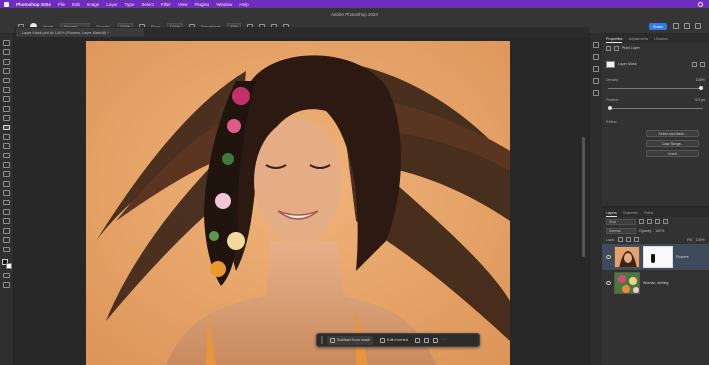  Describe the element at coordinates (621, 221) in the screenshot. I see `kind-filter-select: Kind` at that location.